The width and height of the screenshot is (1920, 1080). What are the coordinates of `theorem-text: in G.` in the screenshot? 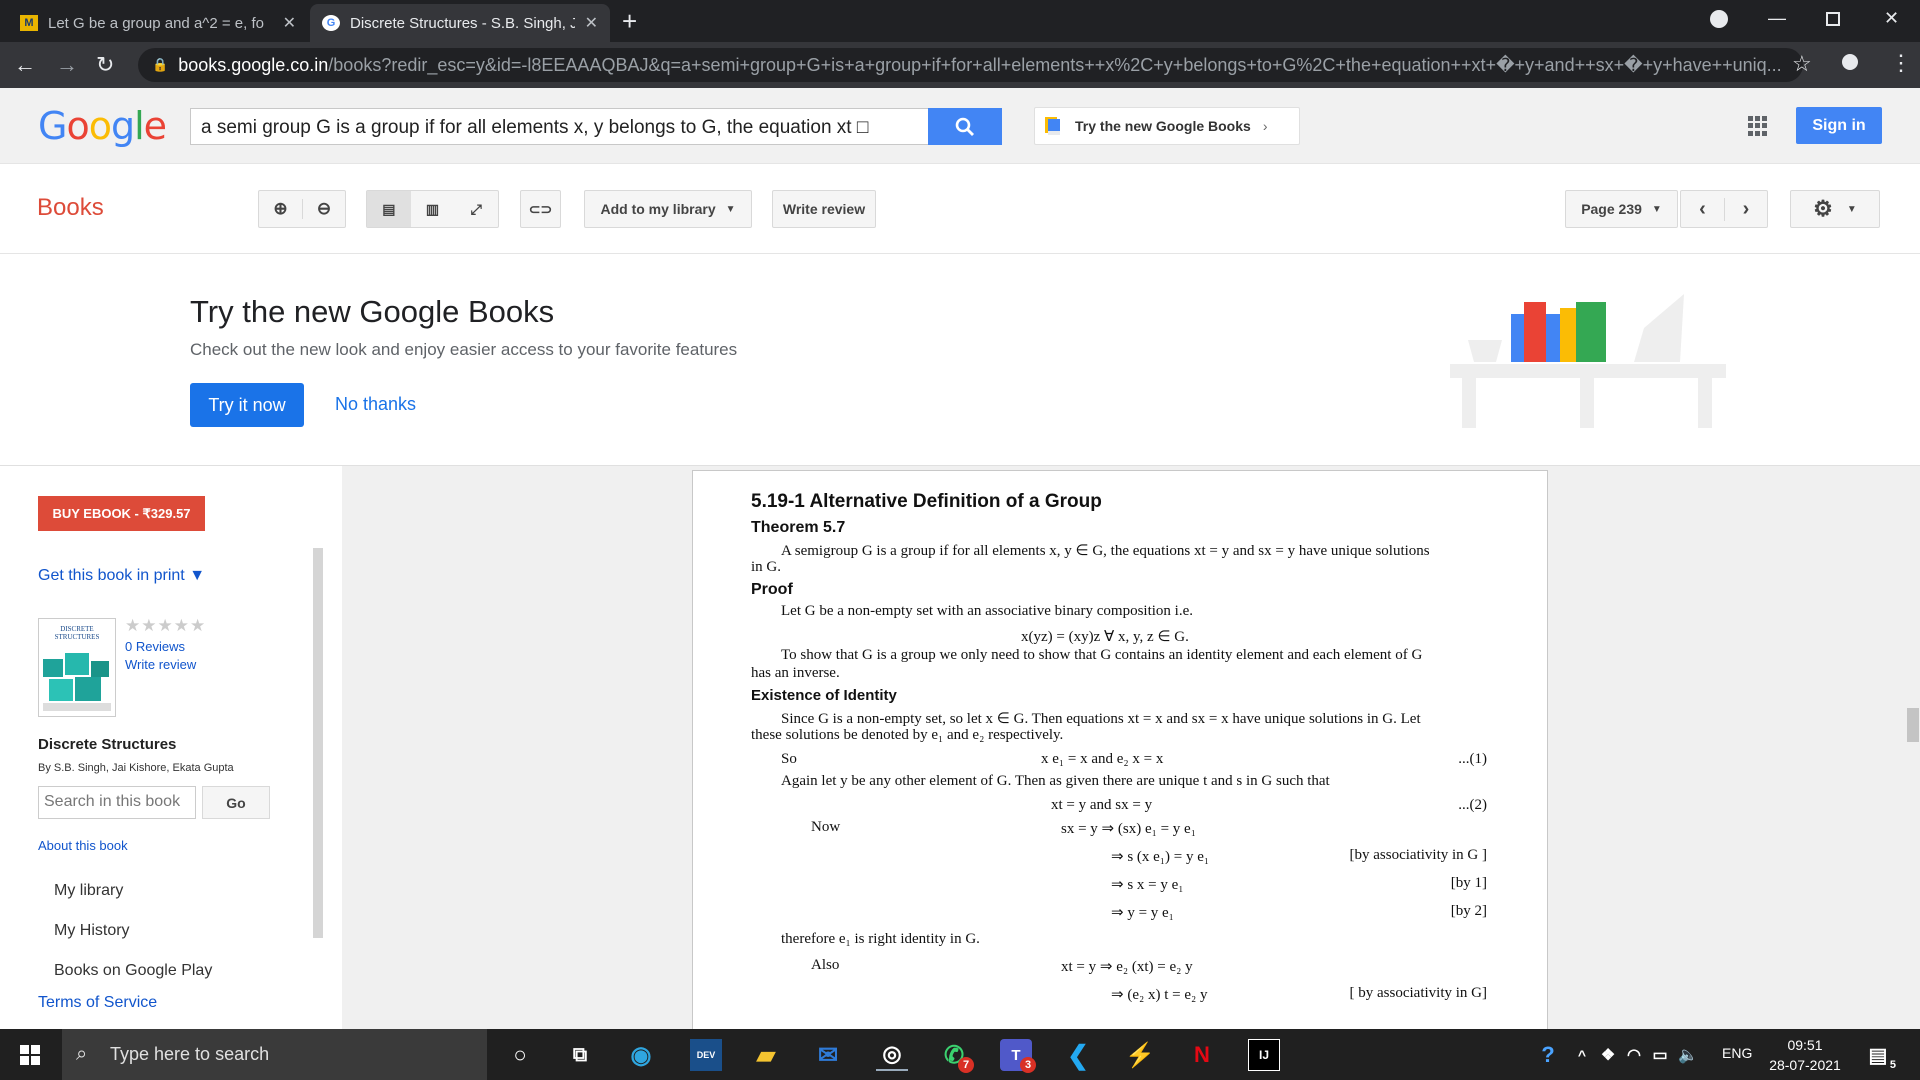 It's located at (766, 567).